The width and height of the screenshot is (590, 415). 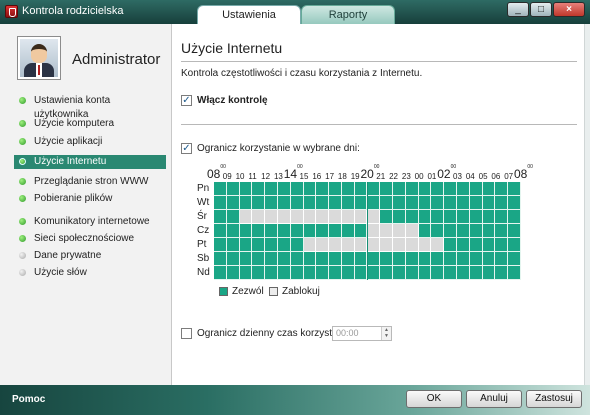 I want to click on sidebar-item-computer-use: Użycie komputera, so click(x=90, y=124).